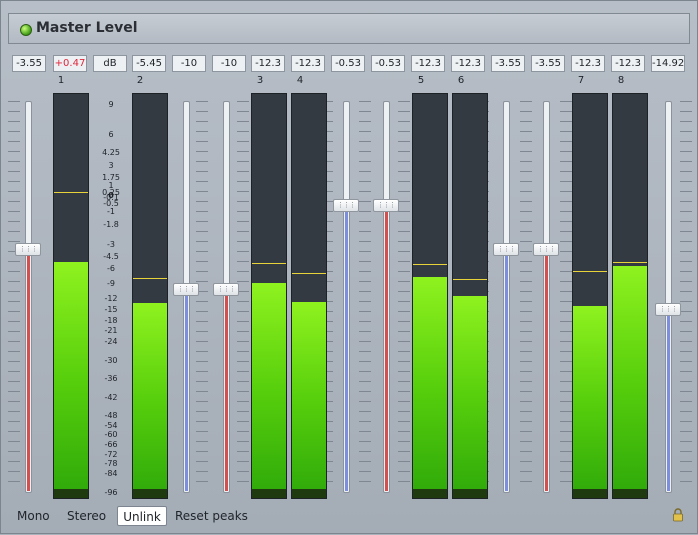  What do you see at coordinates (111, 464) in the screenshot?
I see `db-scale-label: -78` at bounding box center [111, 464].